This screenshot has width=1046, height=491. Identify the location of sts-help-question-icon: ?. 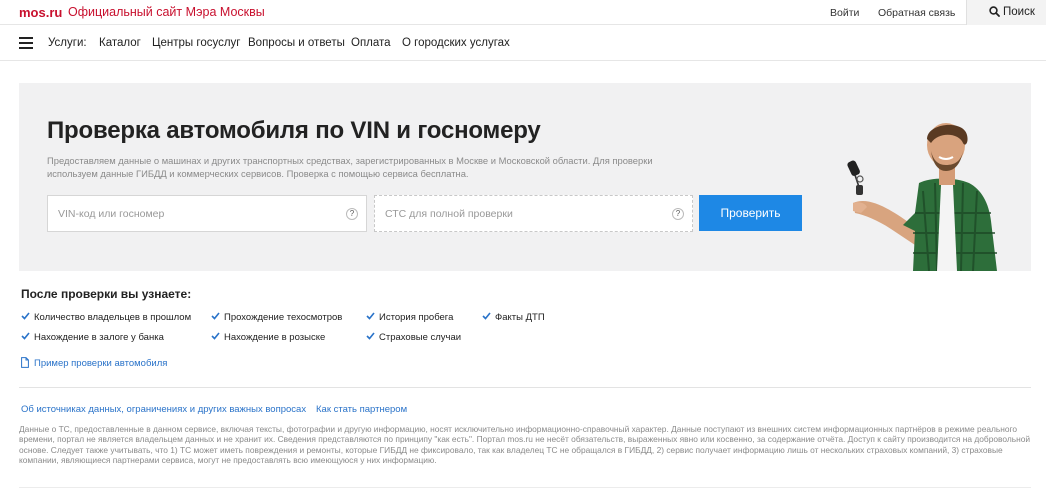
(678, 214).